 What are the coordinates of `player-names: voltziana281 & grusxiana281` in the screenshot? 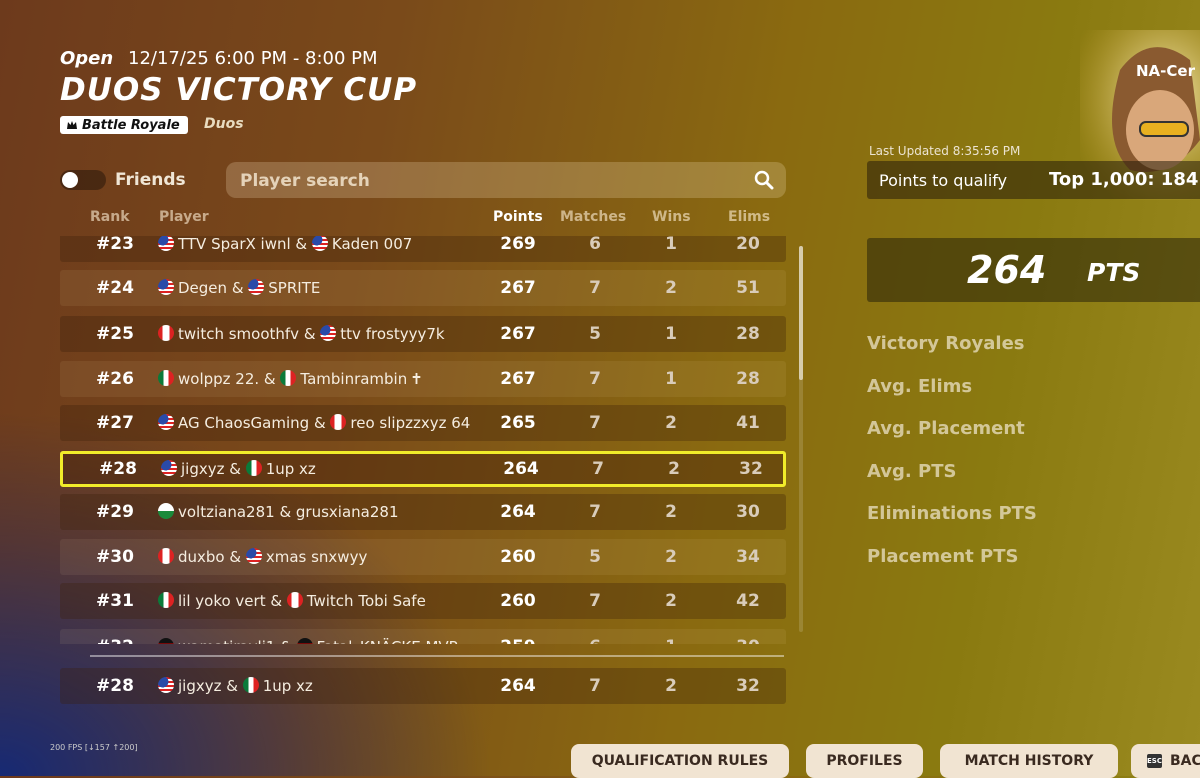 It's located at (323, 512).